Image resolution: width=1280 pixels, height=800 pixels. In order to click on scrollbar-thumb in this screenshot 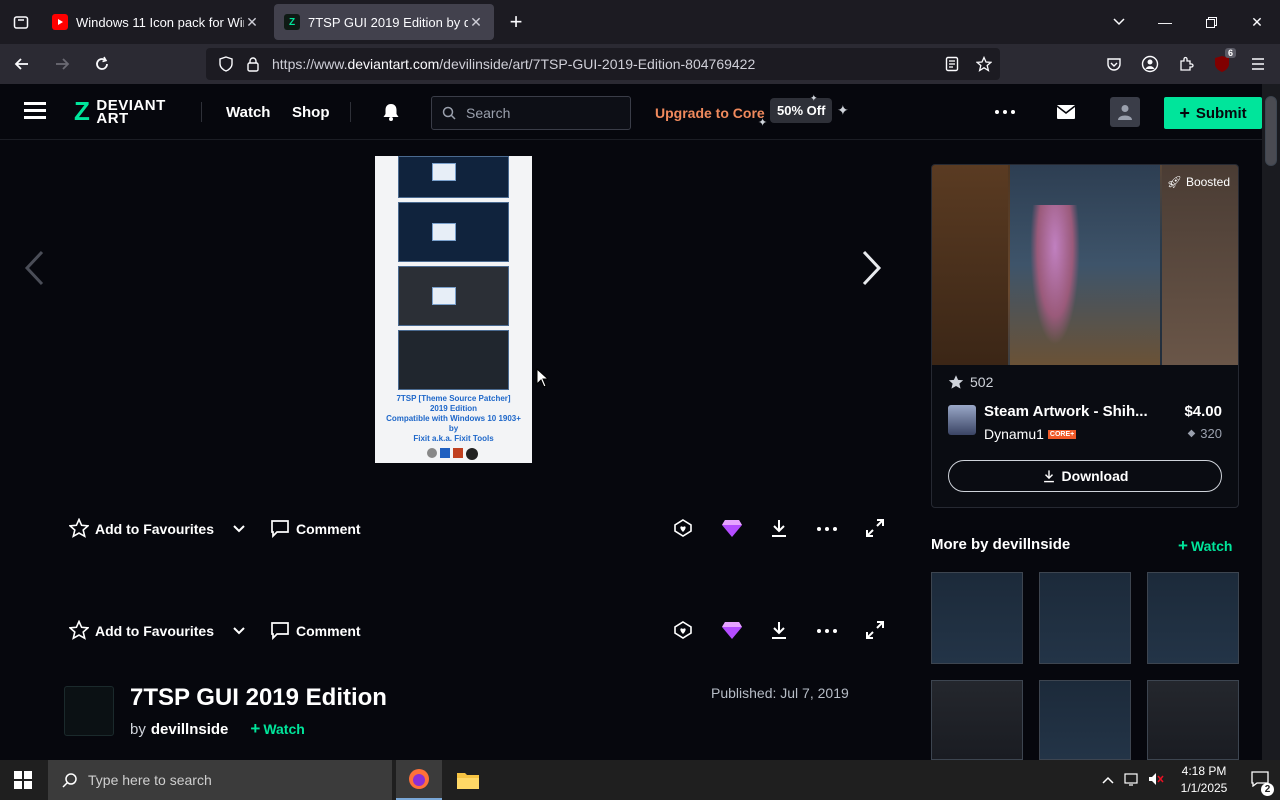, I will do `click(1271, 131)`.